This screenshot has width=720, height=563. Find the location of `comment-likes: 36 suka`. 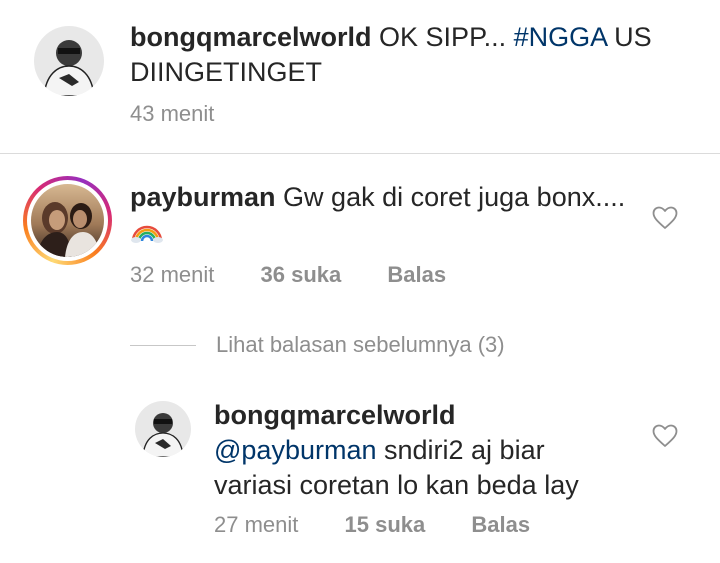

comment-likes: 36 suka is located at coordinates (301, 275).